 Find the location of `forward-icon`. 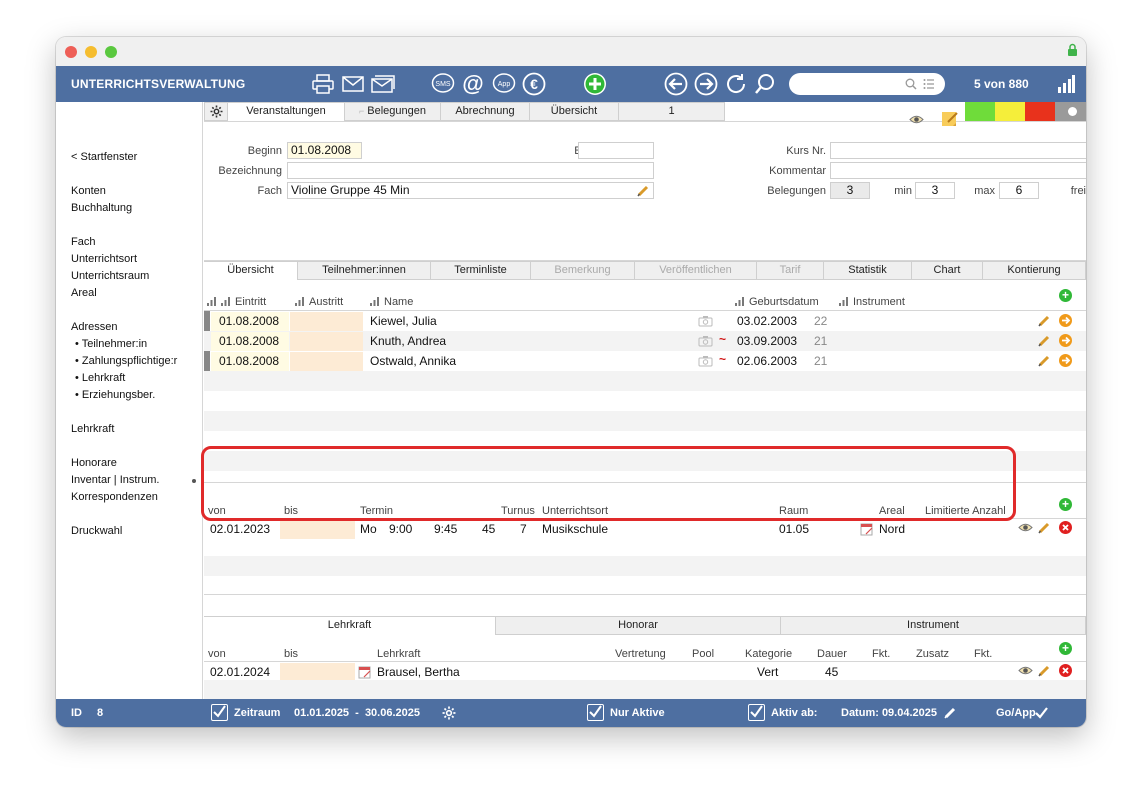

forward-icon is located at coordinates (706, 84).